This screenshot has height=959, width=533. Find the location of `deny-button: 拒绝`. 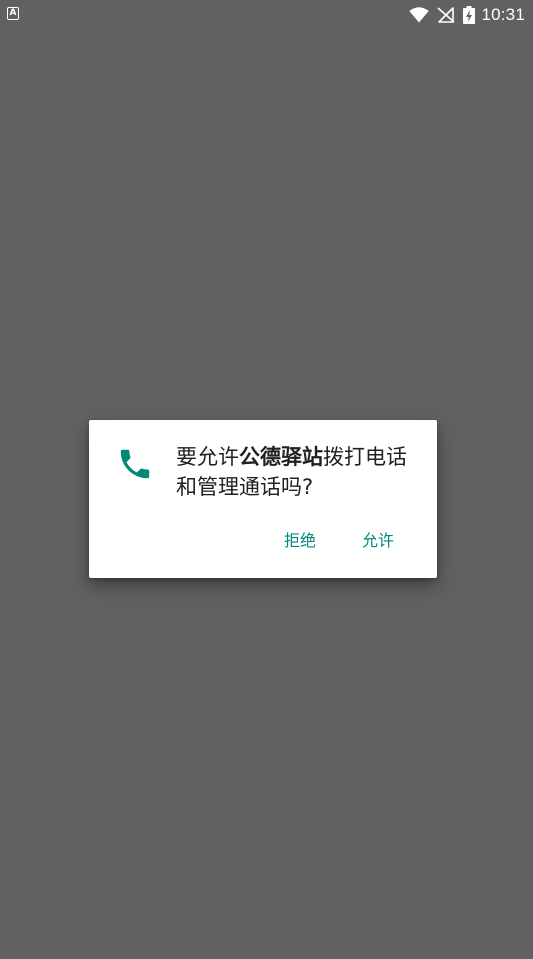

deny-button: 拒绝 is located at coordinates (300, 541).